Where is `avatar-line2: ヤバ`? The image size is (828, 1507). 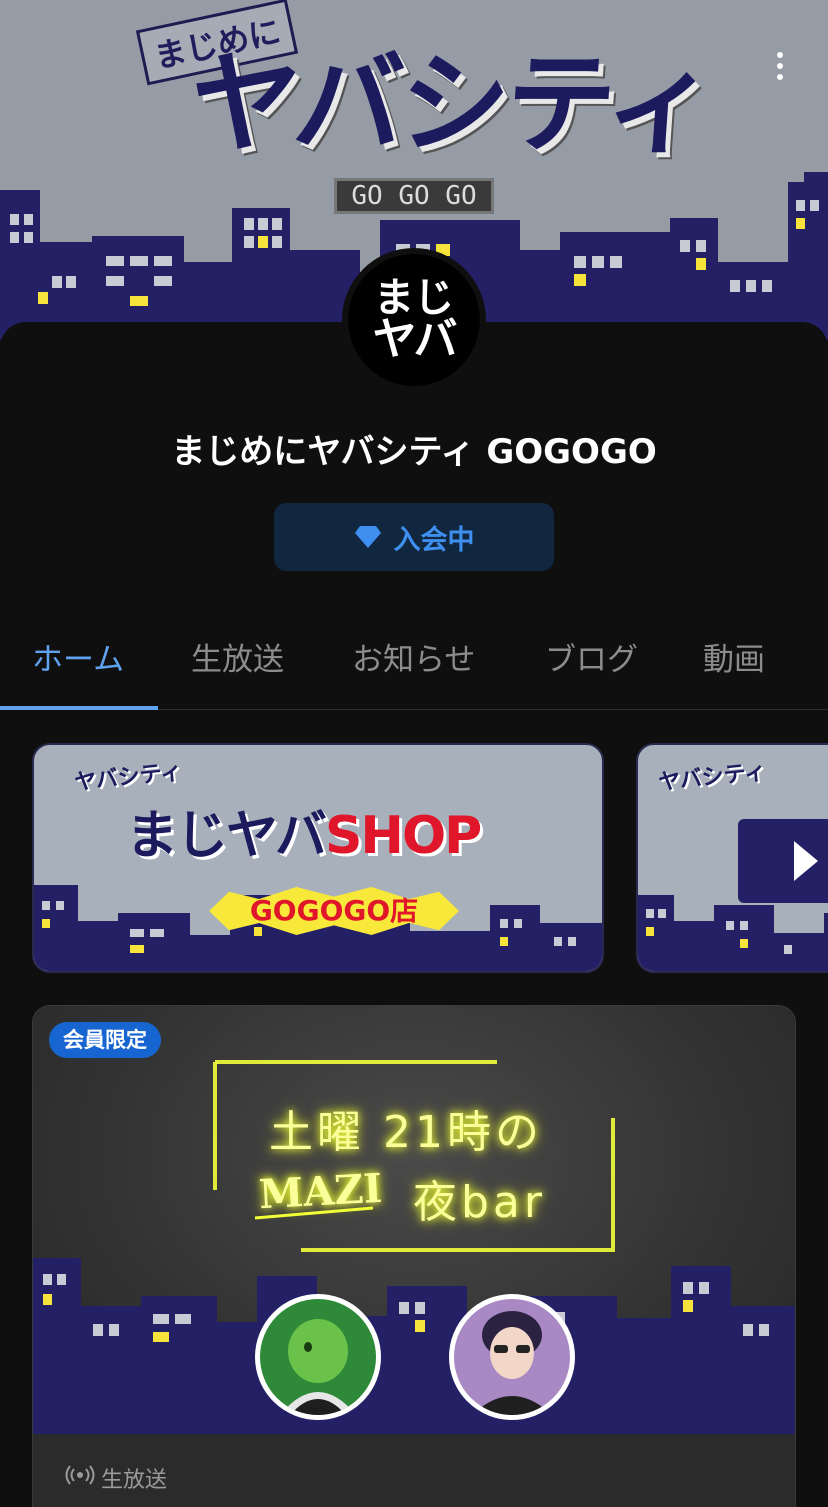 avatar-line2: ヤバ is located at coordinates (414, 339).